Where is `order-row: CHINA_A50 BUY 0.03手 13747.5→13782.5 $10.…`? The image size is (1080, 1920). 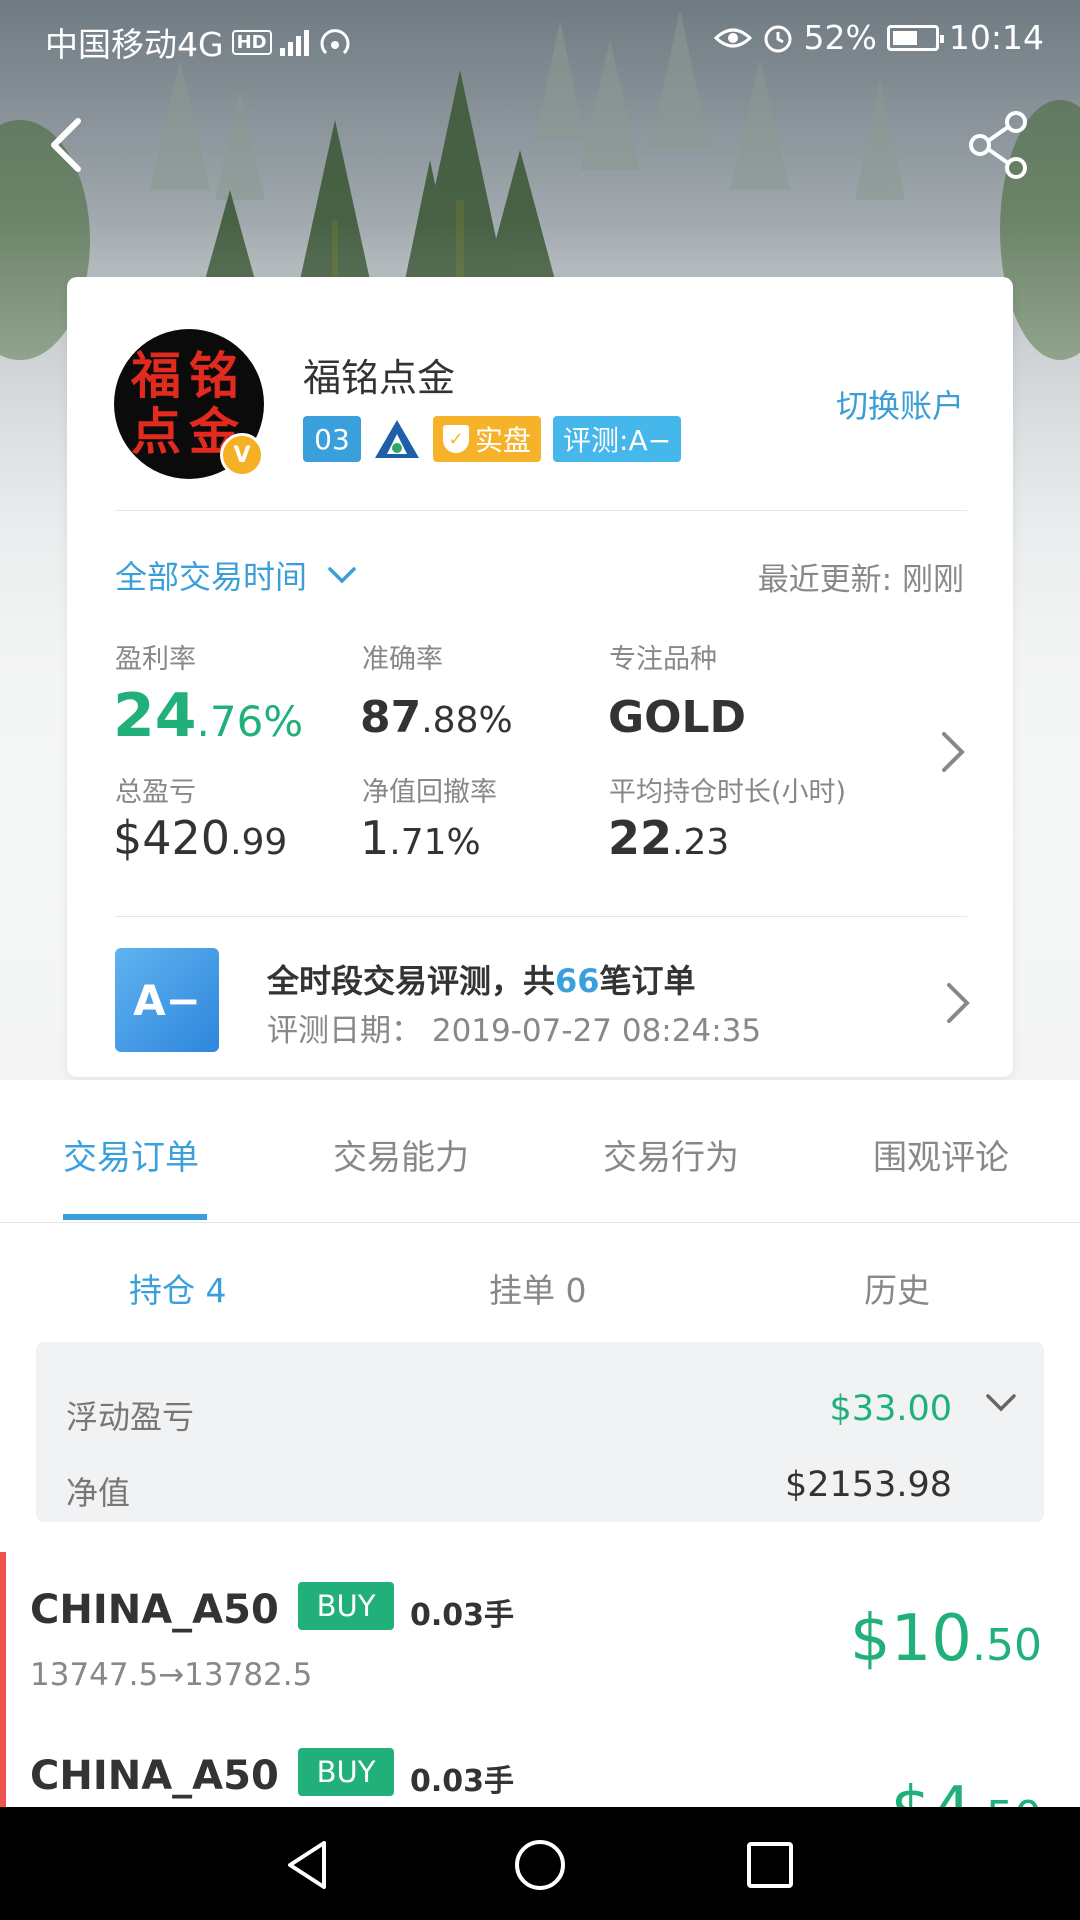
order-row: CHINA_A50 BUY 0.03手 13747.5→13782.5 $10.… is located at coordinates (540, 1636).